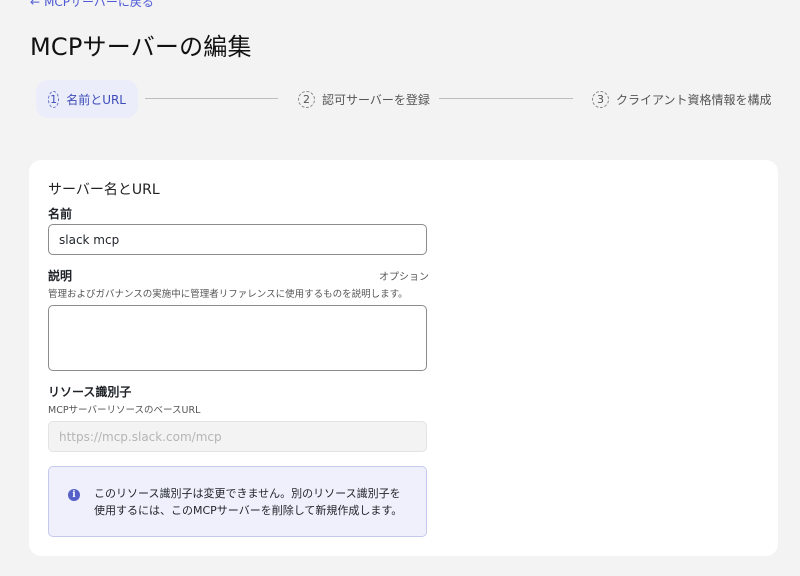 The height and width of the screenshot is (576, 800). I want to click on step-name-url: 1 名前とURL, so click(87, 99).